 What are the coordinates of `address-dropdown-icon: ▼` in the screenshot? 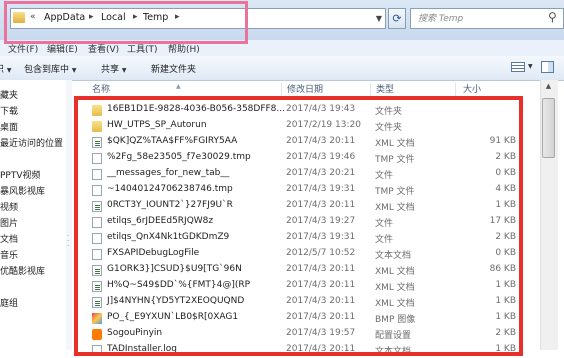 It's located at (379, 18).